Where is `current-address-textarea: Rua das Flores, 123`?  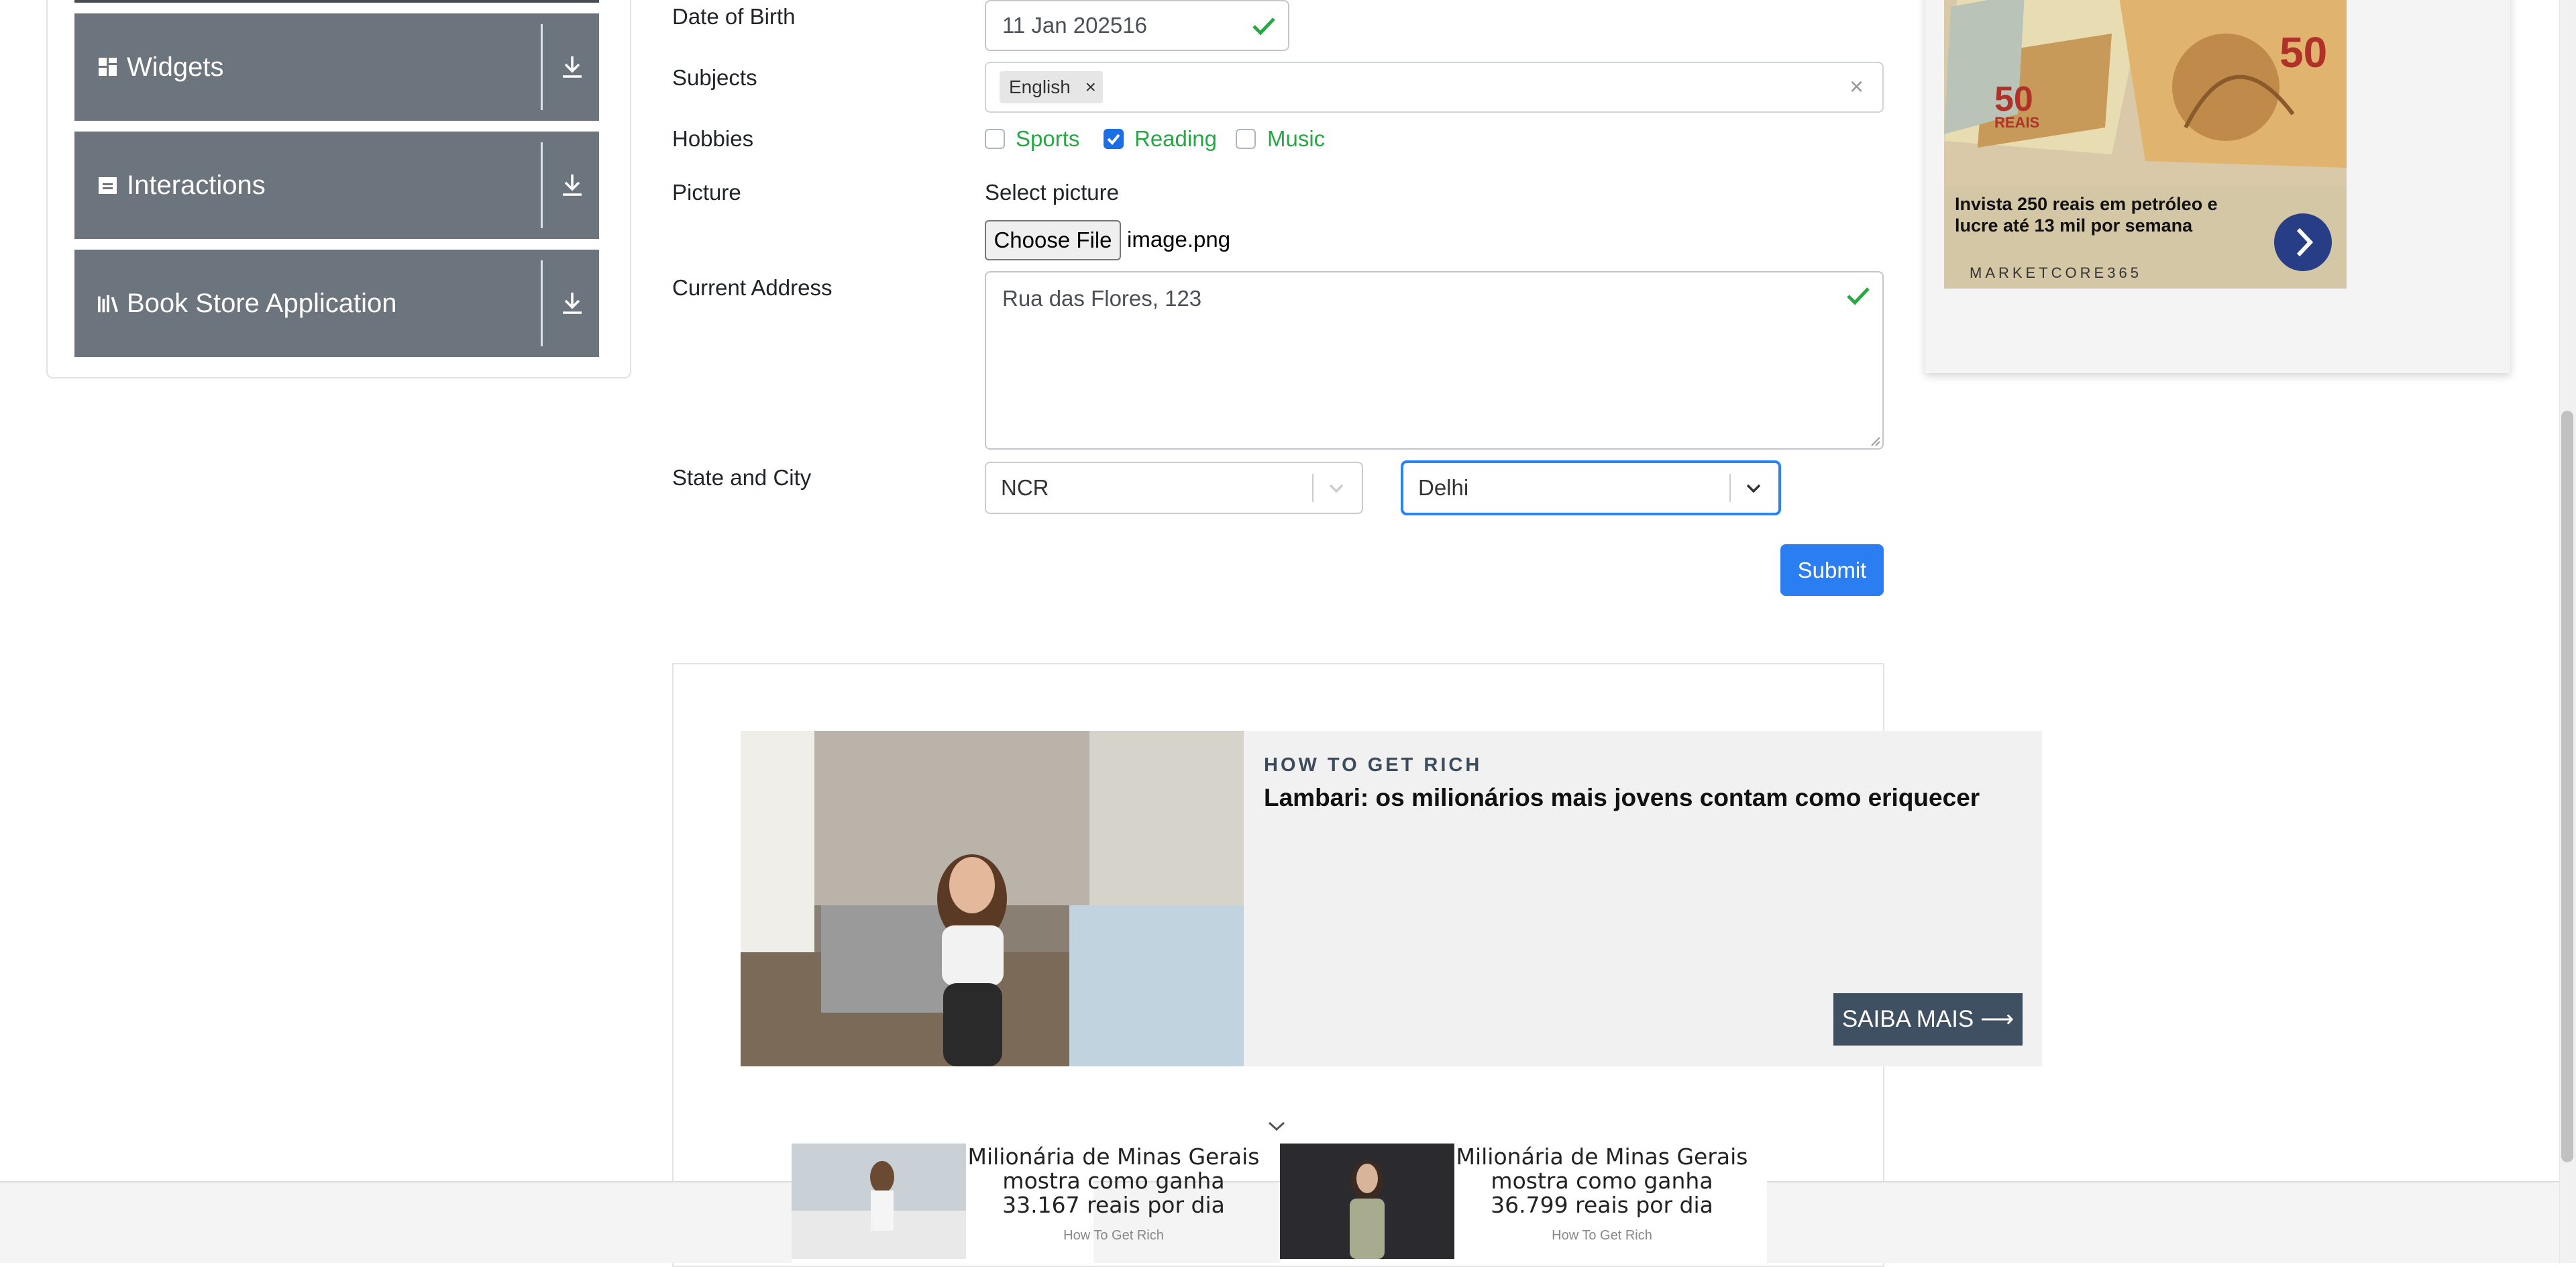
current-address-textarea: Rua das Flores, 123 is located at coordinates (1434, 360).